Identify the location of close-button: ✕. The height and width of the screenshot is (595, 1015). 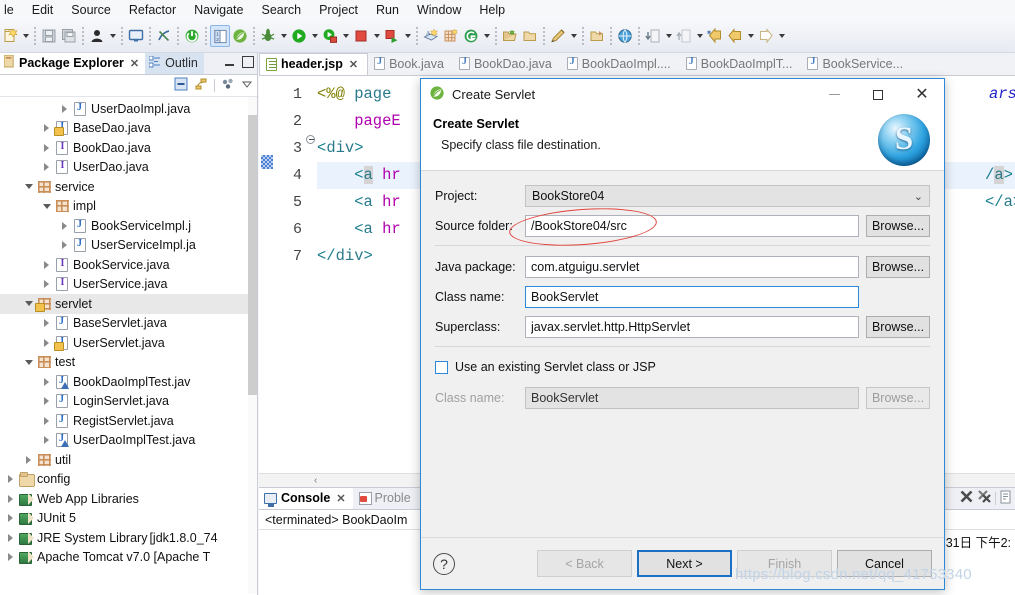
(922, 94).